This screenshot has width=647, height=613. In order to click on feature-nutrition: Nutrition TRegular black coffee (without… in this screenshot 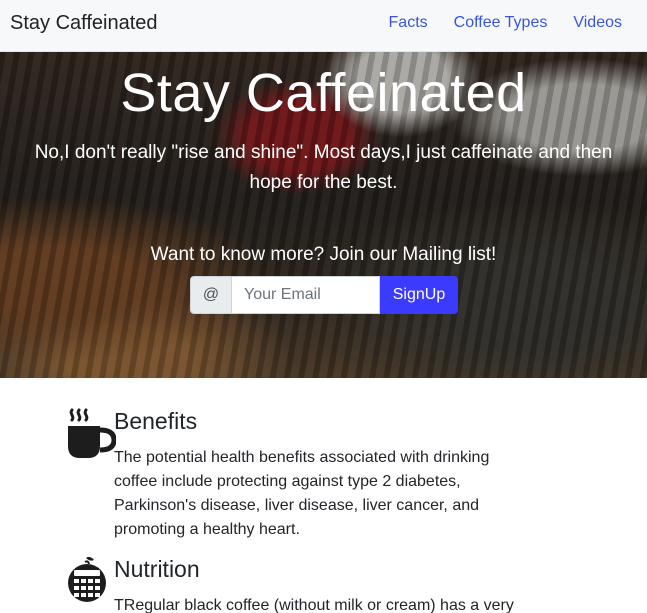, I will do `click(296, 584)`.